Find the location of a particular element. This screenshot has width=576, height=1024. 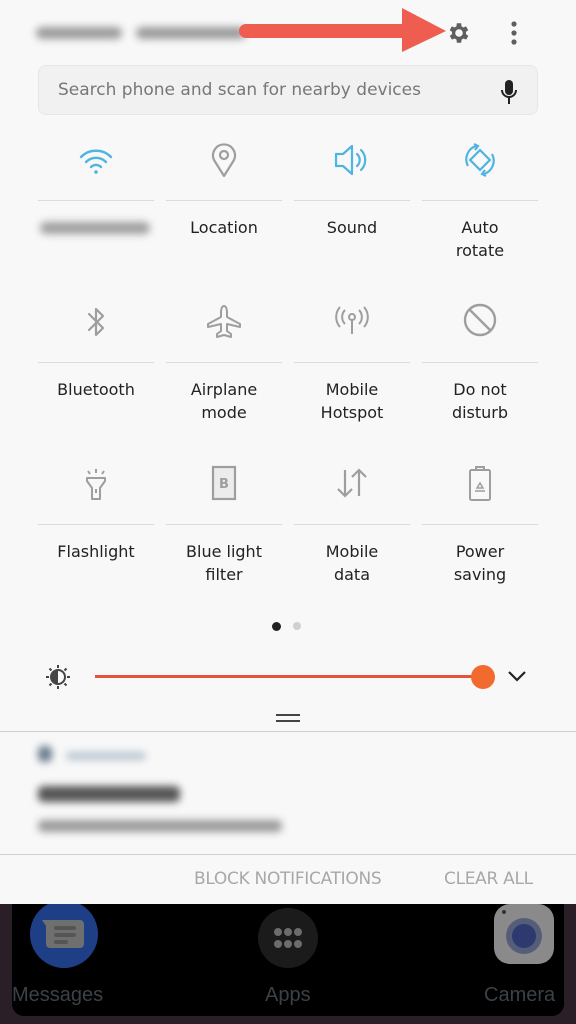

brightness-slider-track is located at coordinates (289, 676).